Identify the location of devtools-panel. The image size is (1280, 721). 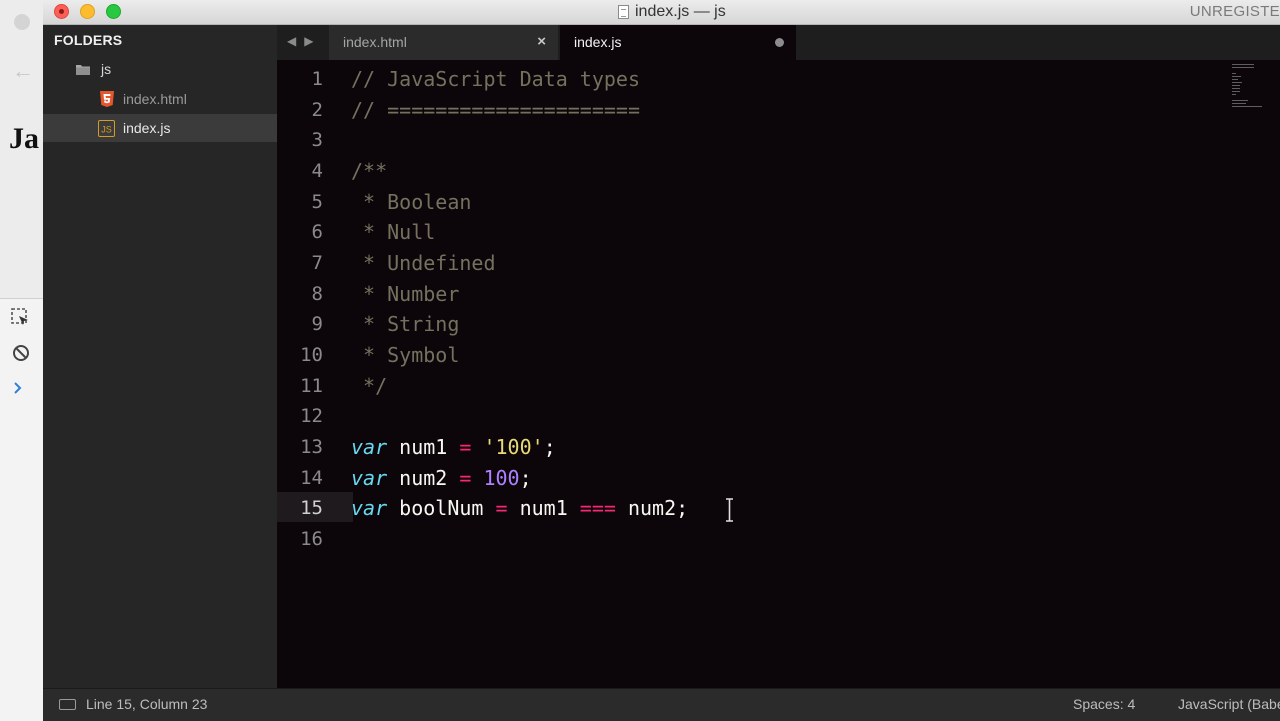
(22, 509).